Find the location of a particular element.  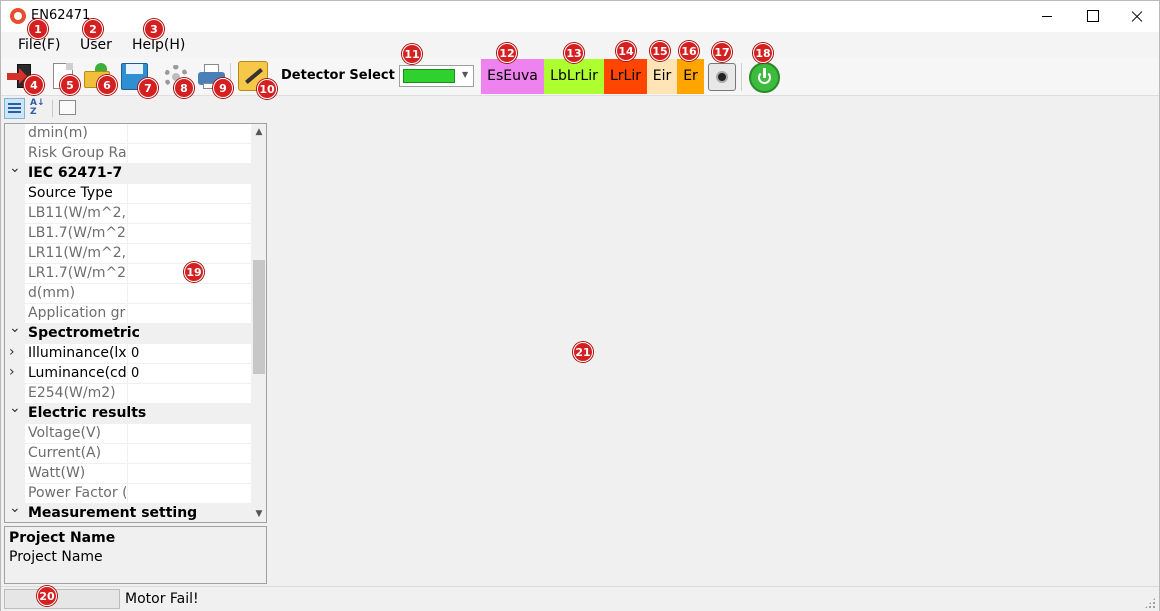

property-category-row: ⌄ Spectrometric is located at coordinates (128, 332).